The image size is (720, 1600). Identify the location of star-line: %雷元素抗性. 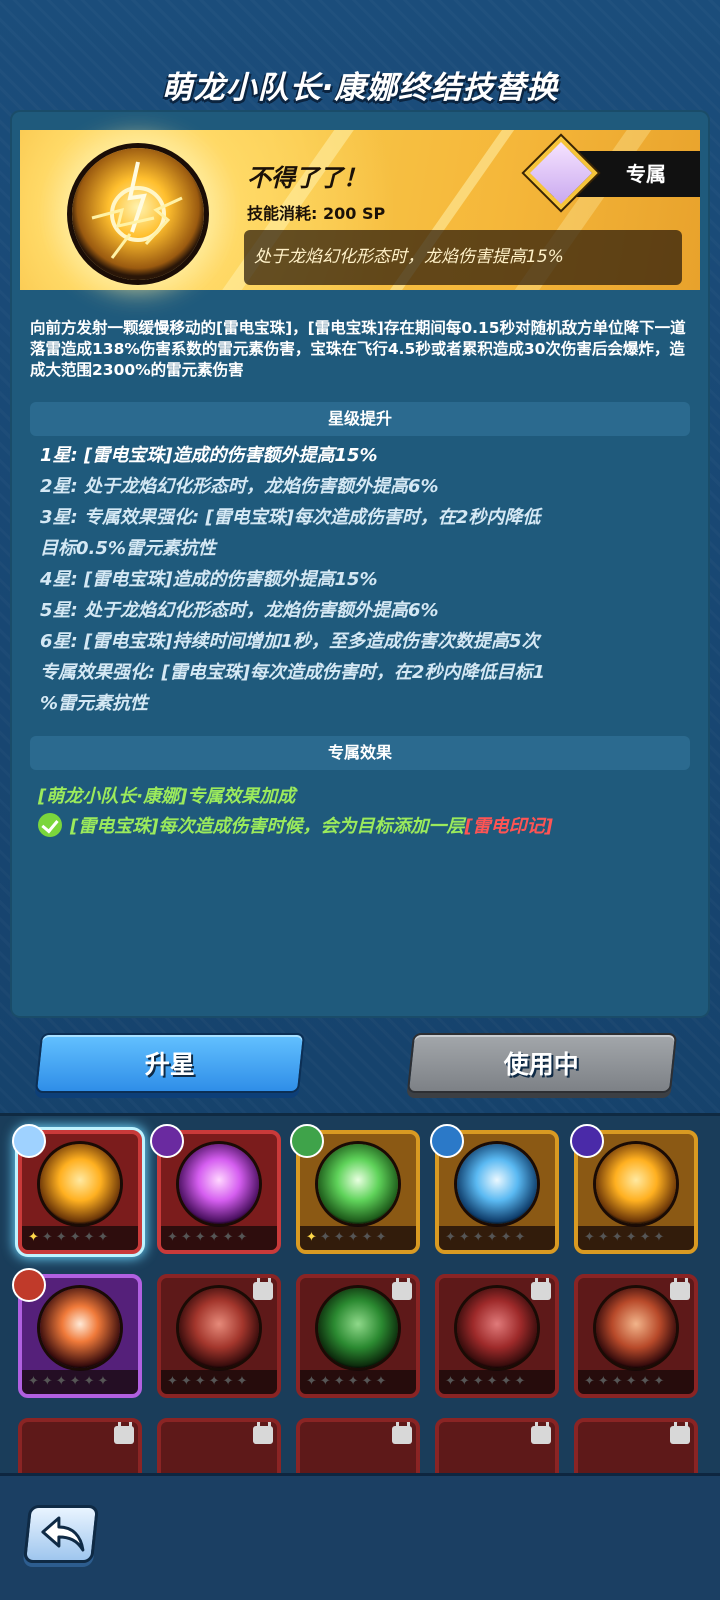
(94, 703).